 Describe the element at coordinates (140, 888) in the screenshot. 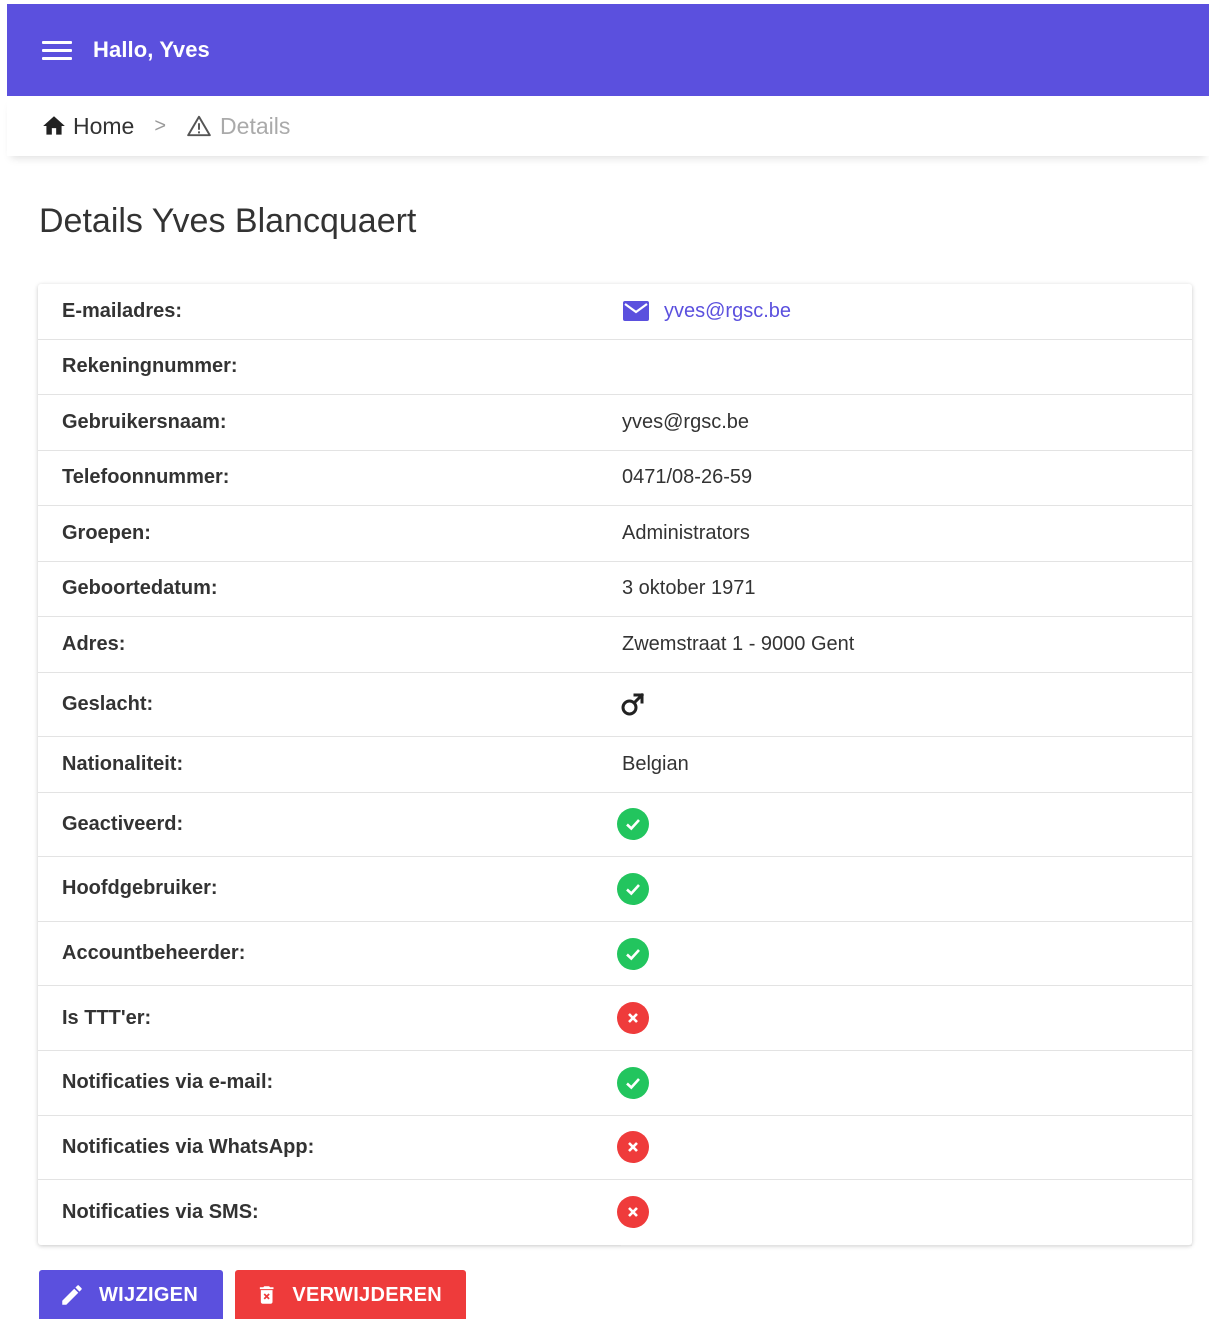

I see `detail-label: Hoofdgebruiker:` at that location.